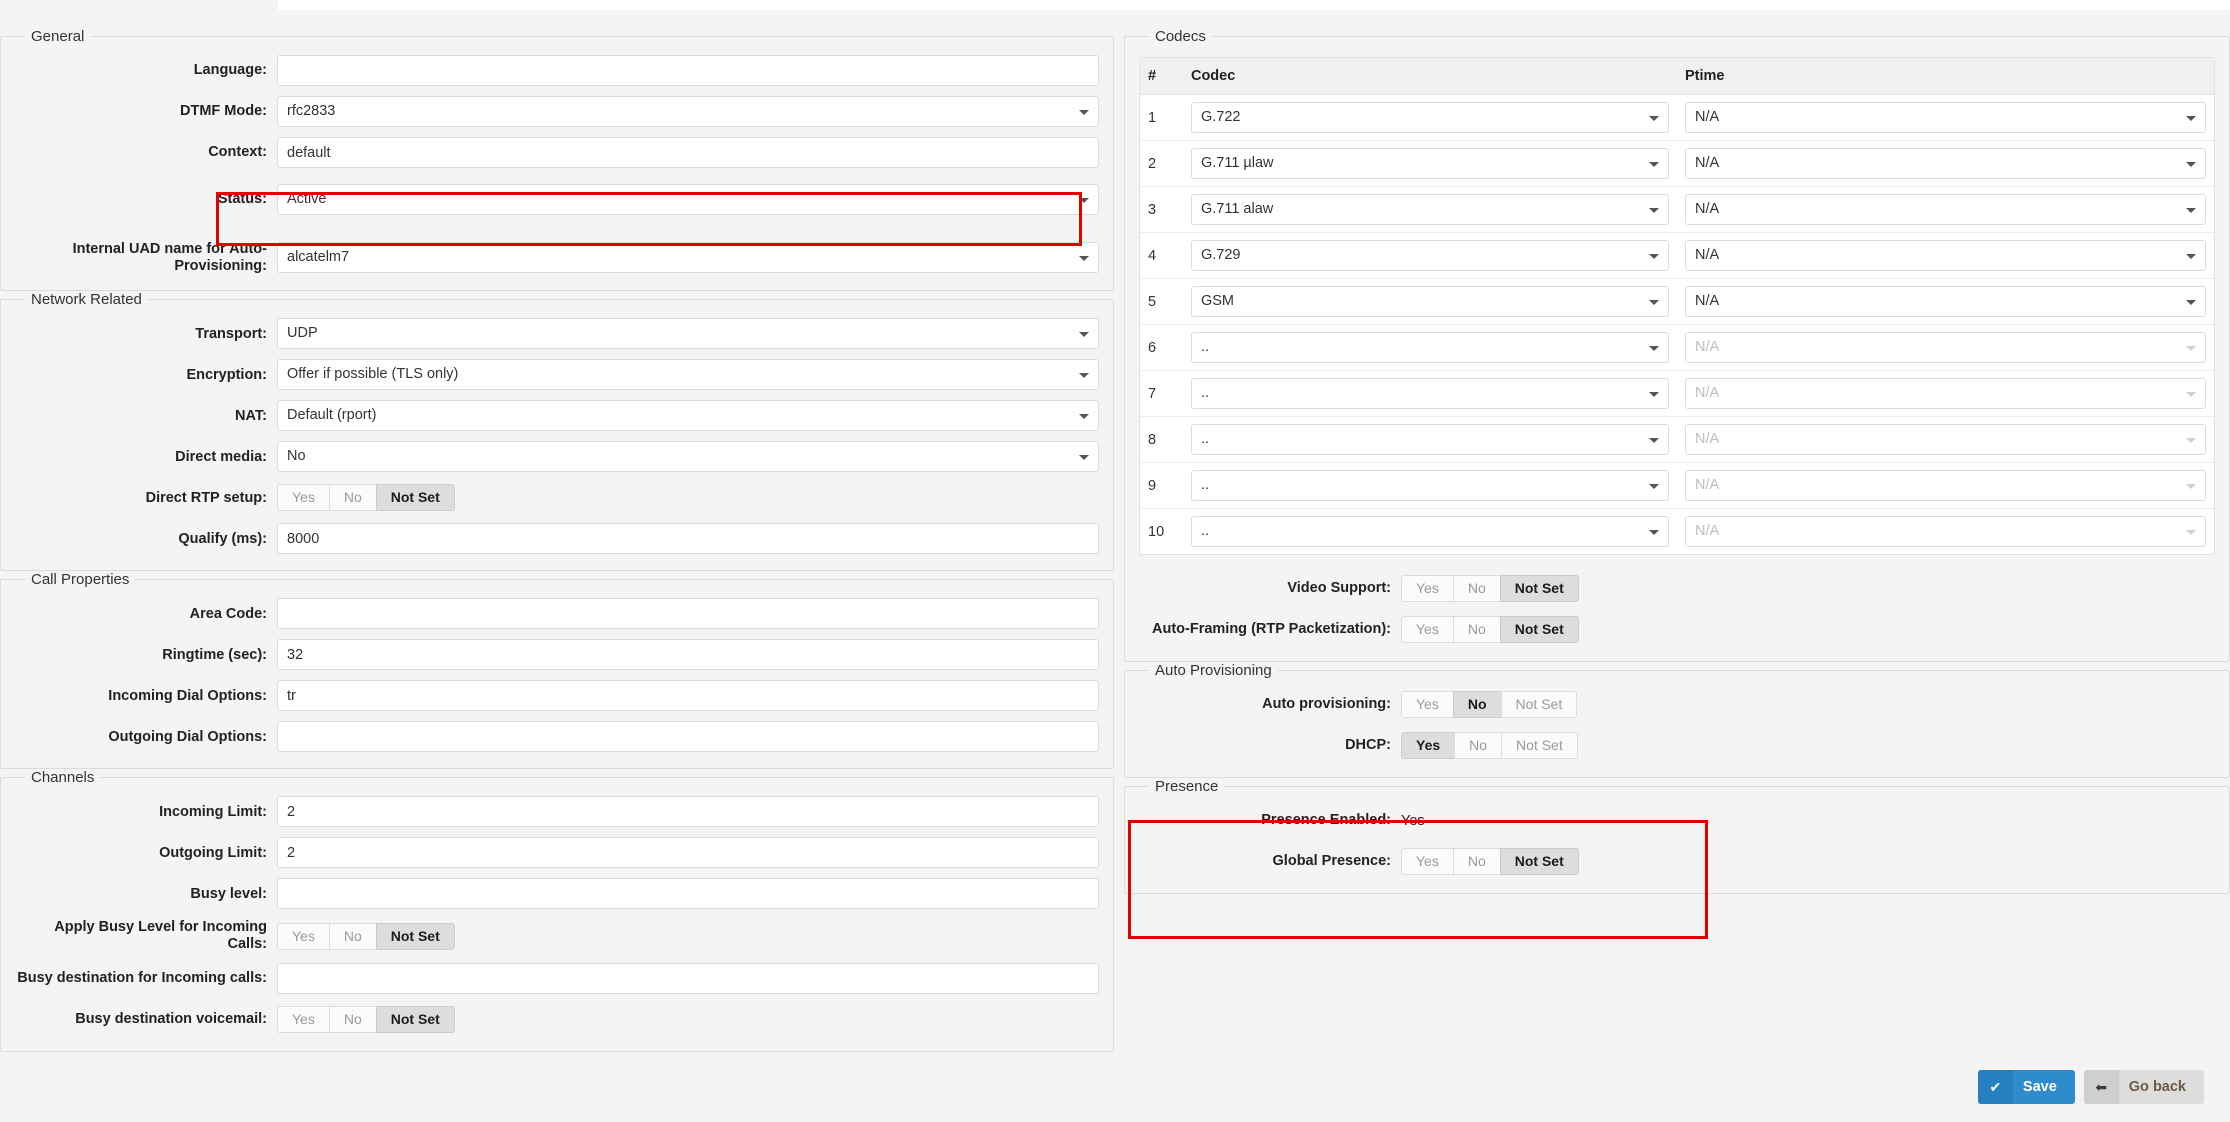 The image size is (2230, 1122). What do you see at coordinates (1478, 745) in the screenshot?
I see `dhcp-no: No` at bounding box center [1478, 745].